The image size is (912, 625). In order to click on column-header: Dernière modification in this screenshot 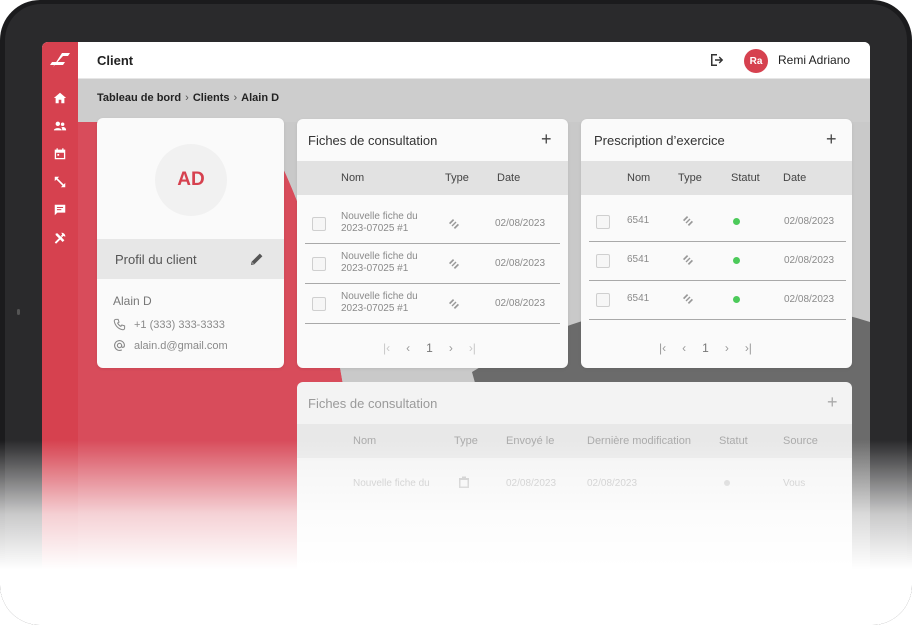, I will do `click(639, 441)`.